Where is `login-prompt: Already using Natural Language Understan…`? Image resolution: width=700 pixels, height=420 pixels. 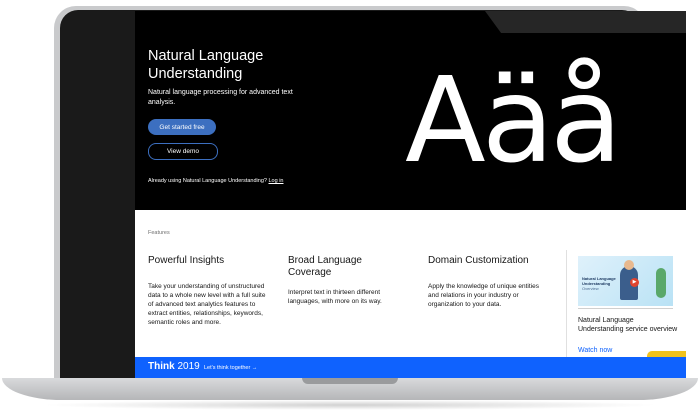 login-prompt: Already using Natural Language Understan… is located at coordinates (223, 181).